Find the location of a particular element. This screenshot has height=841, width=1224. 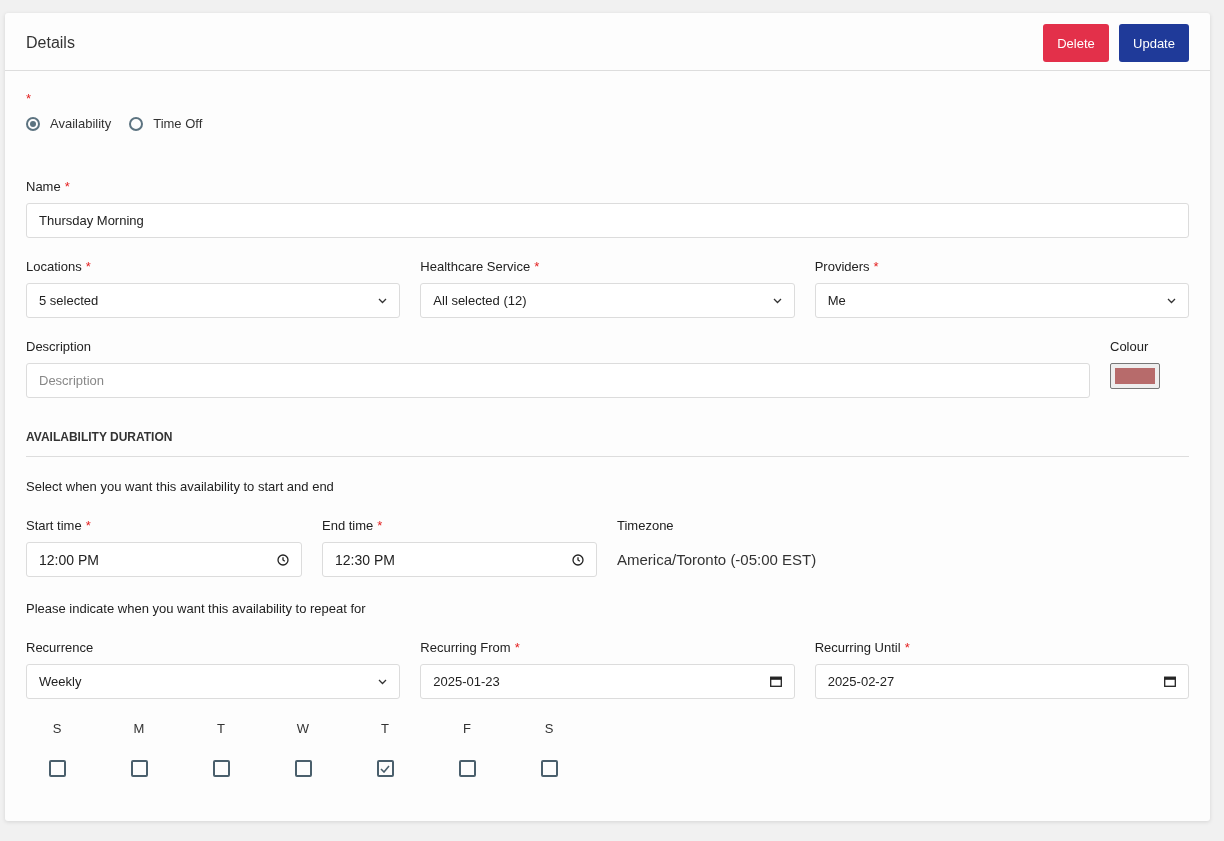

checkmark-icon is located at coordinates (385, 768).